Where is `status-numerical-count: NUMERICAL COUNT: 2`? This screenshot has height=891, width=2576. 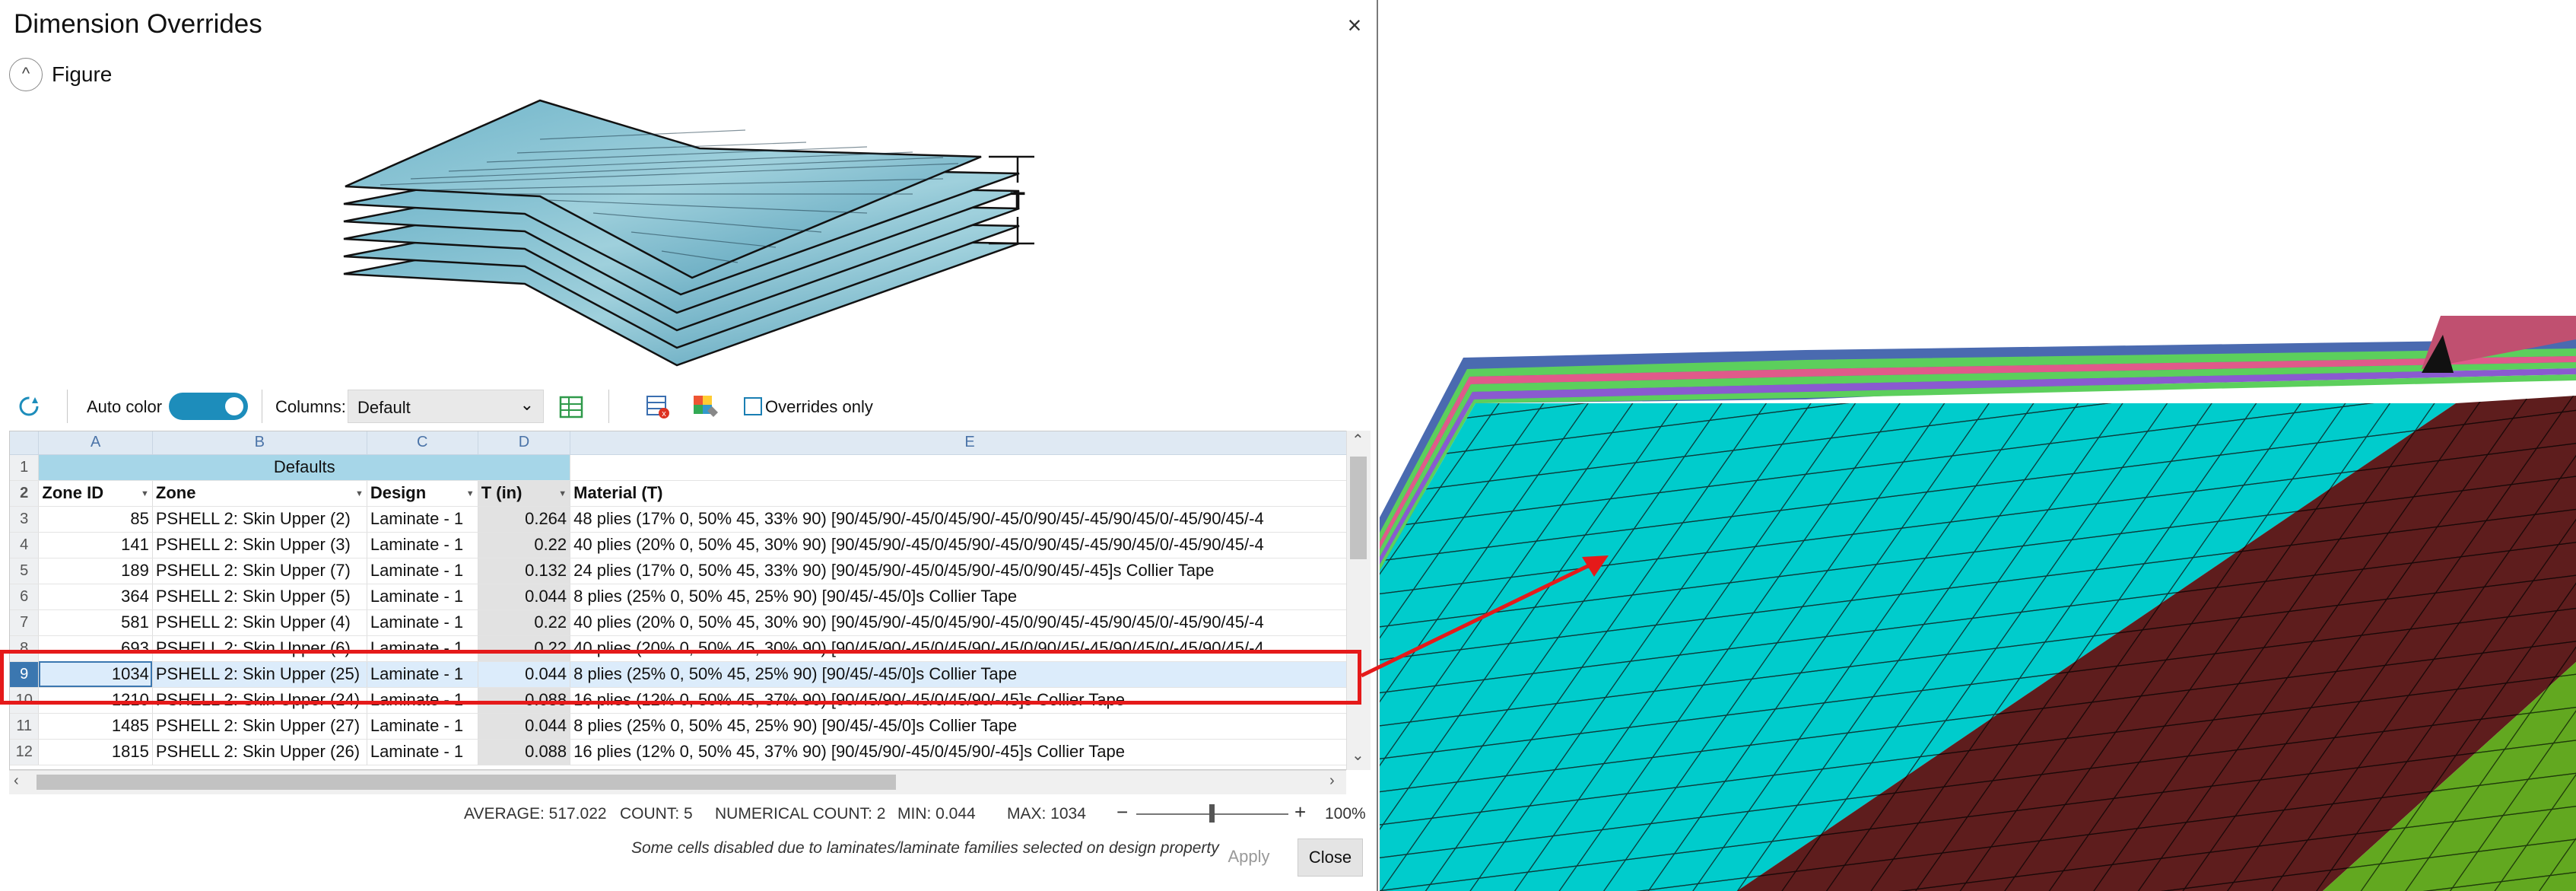 status-numerical-count: NUMERICAL COUNT: 2 is located at coordinates (801, 814).